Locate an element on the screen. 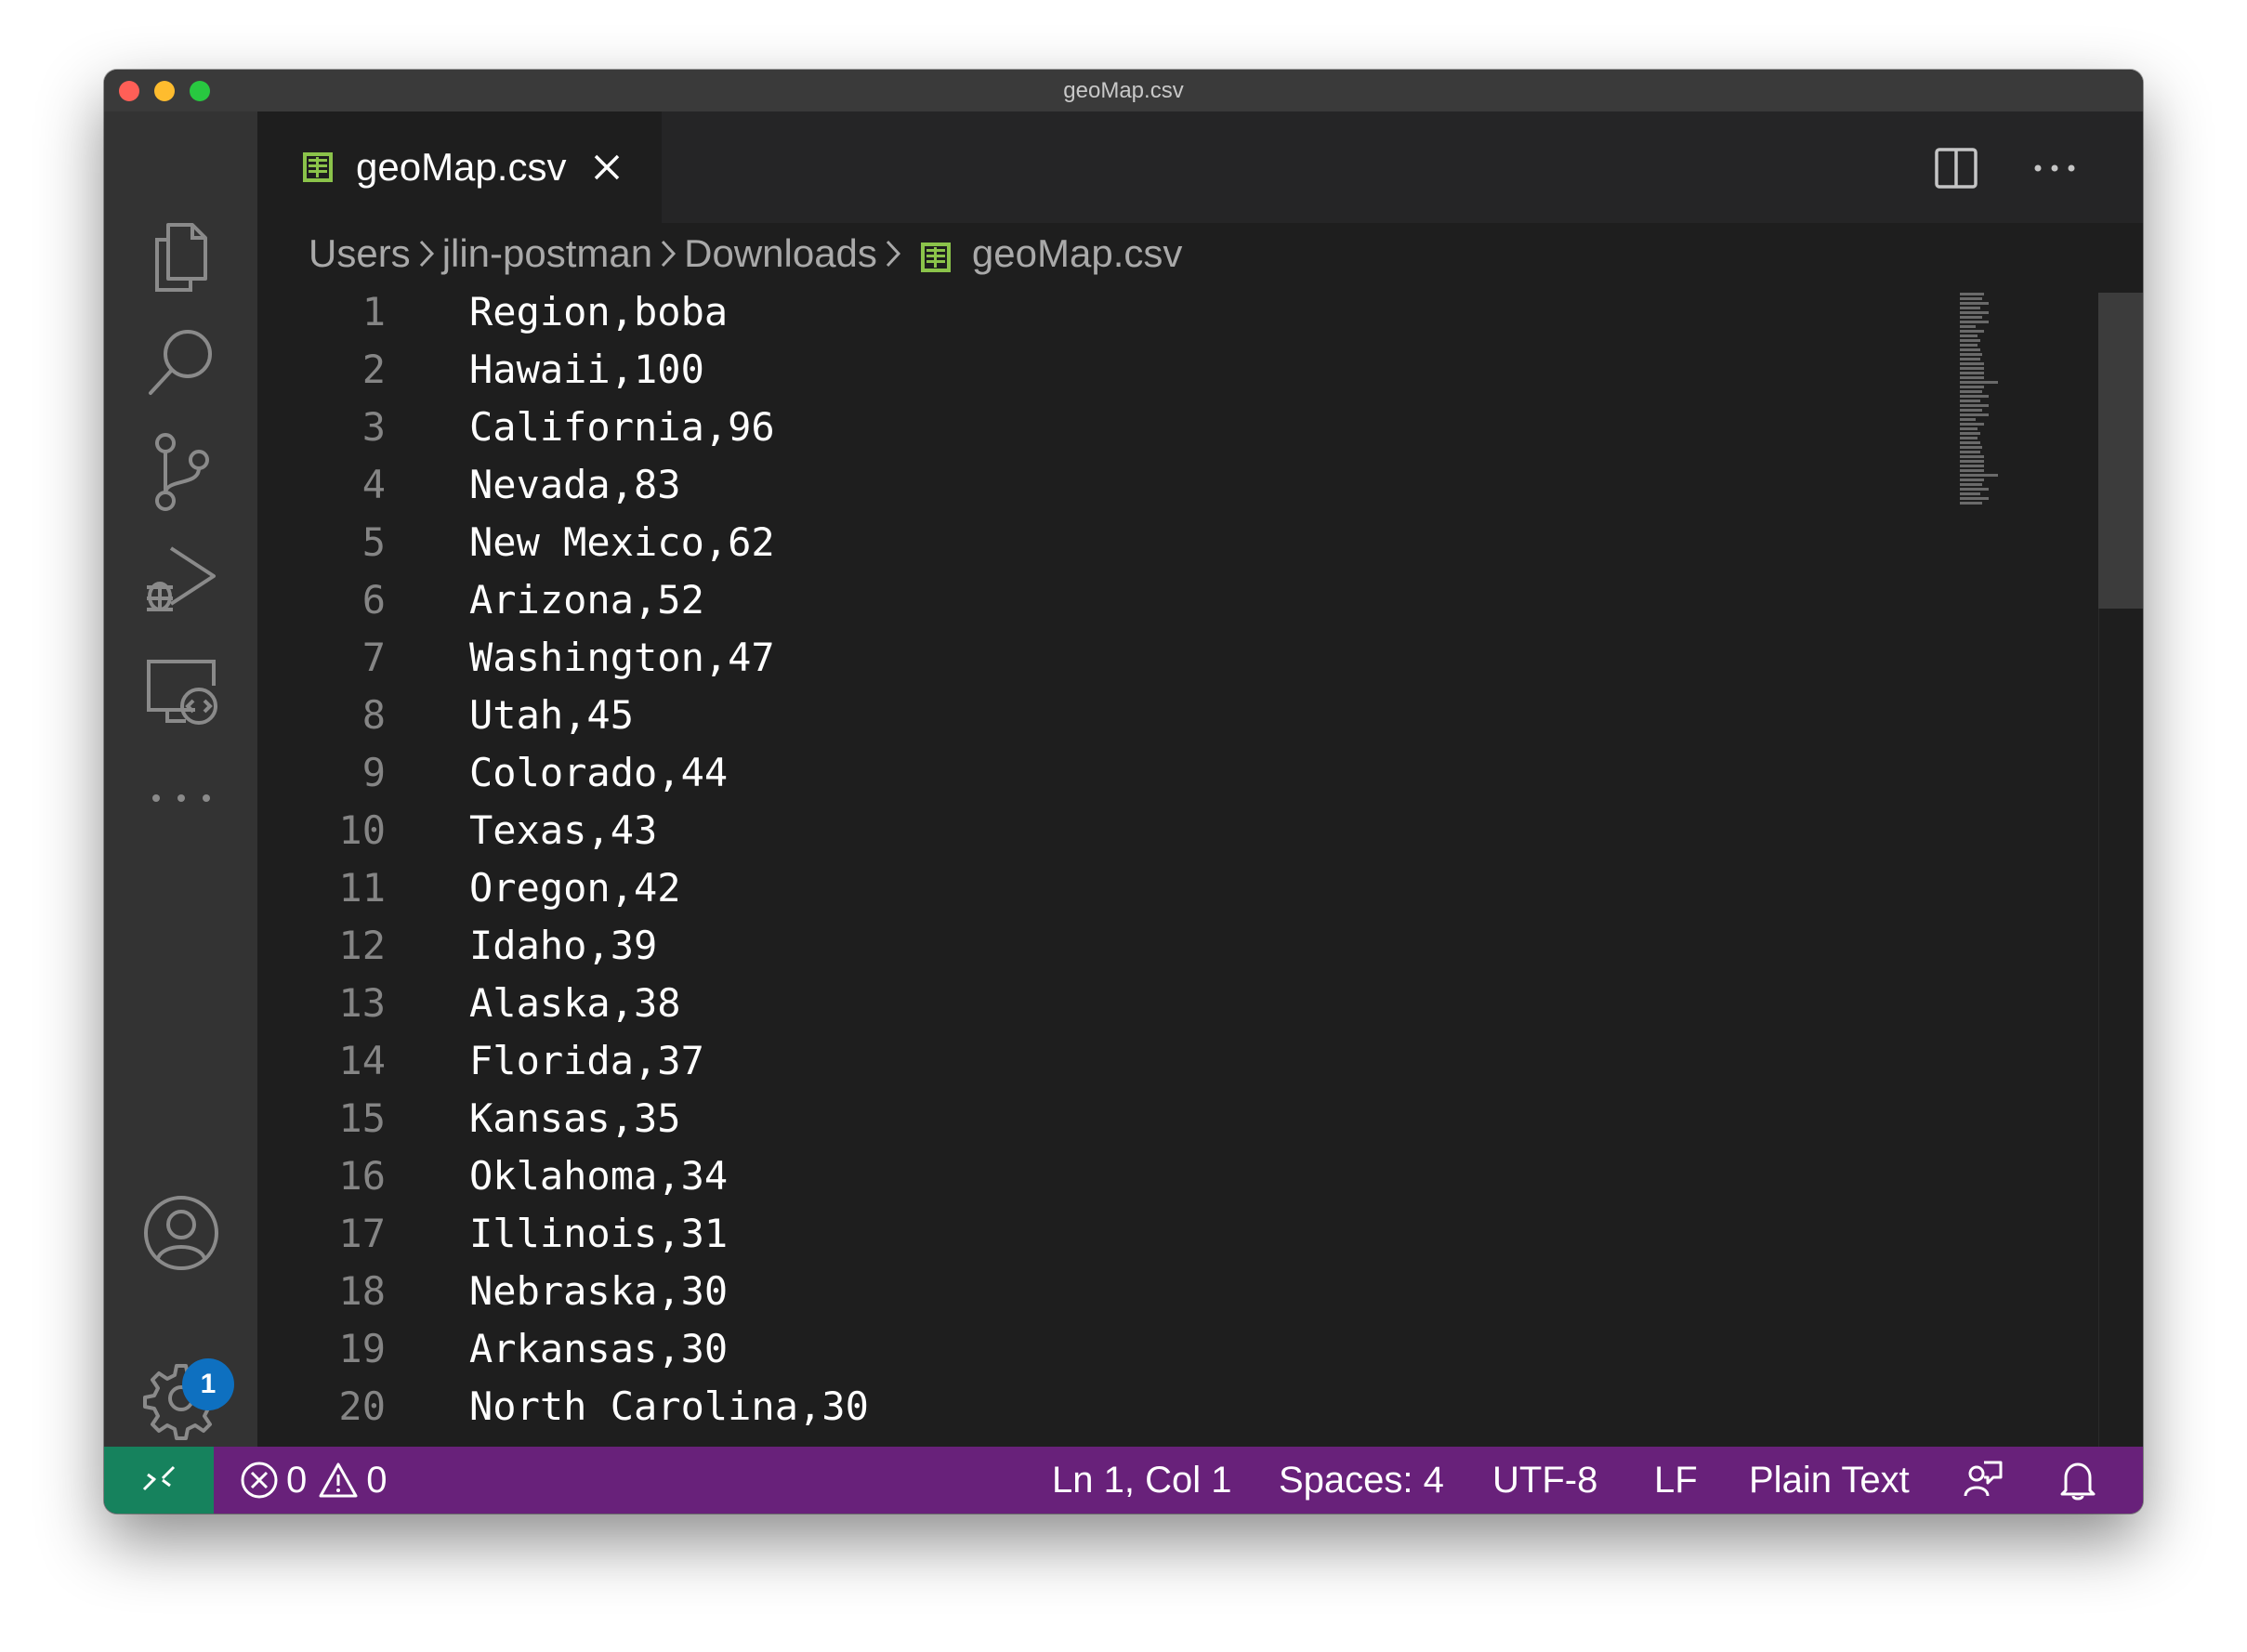  minimap is located at coordinates (1983, 399).